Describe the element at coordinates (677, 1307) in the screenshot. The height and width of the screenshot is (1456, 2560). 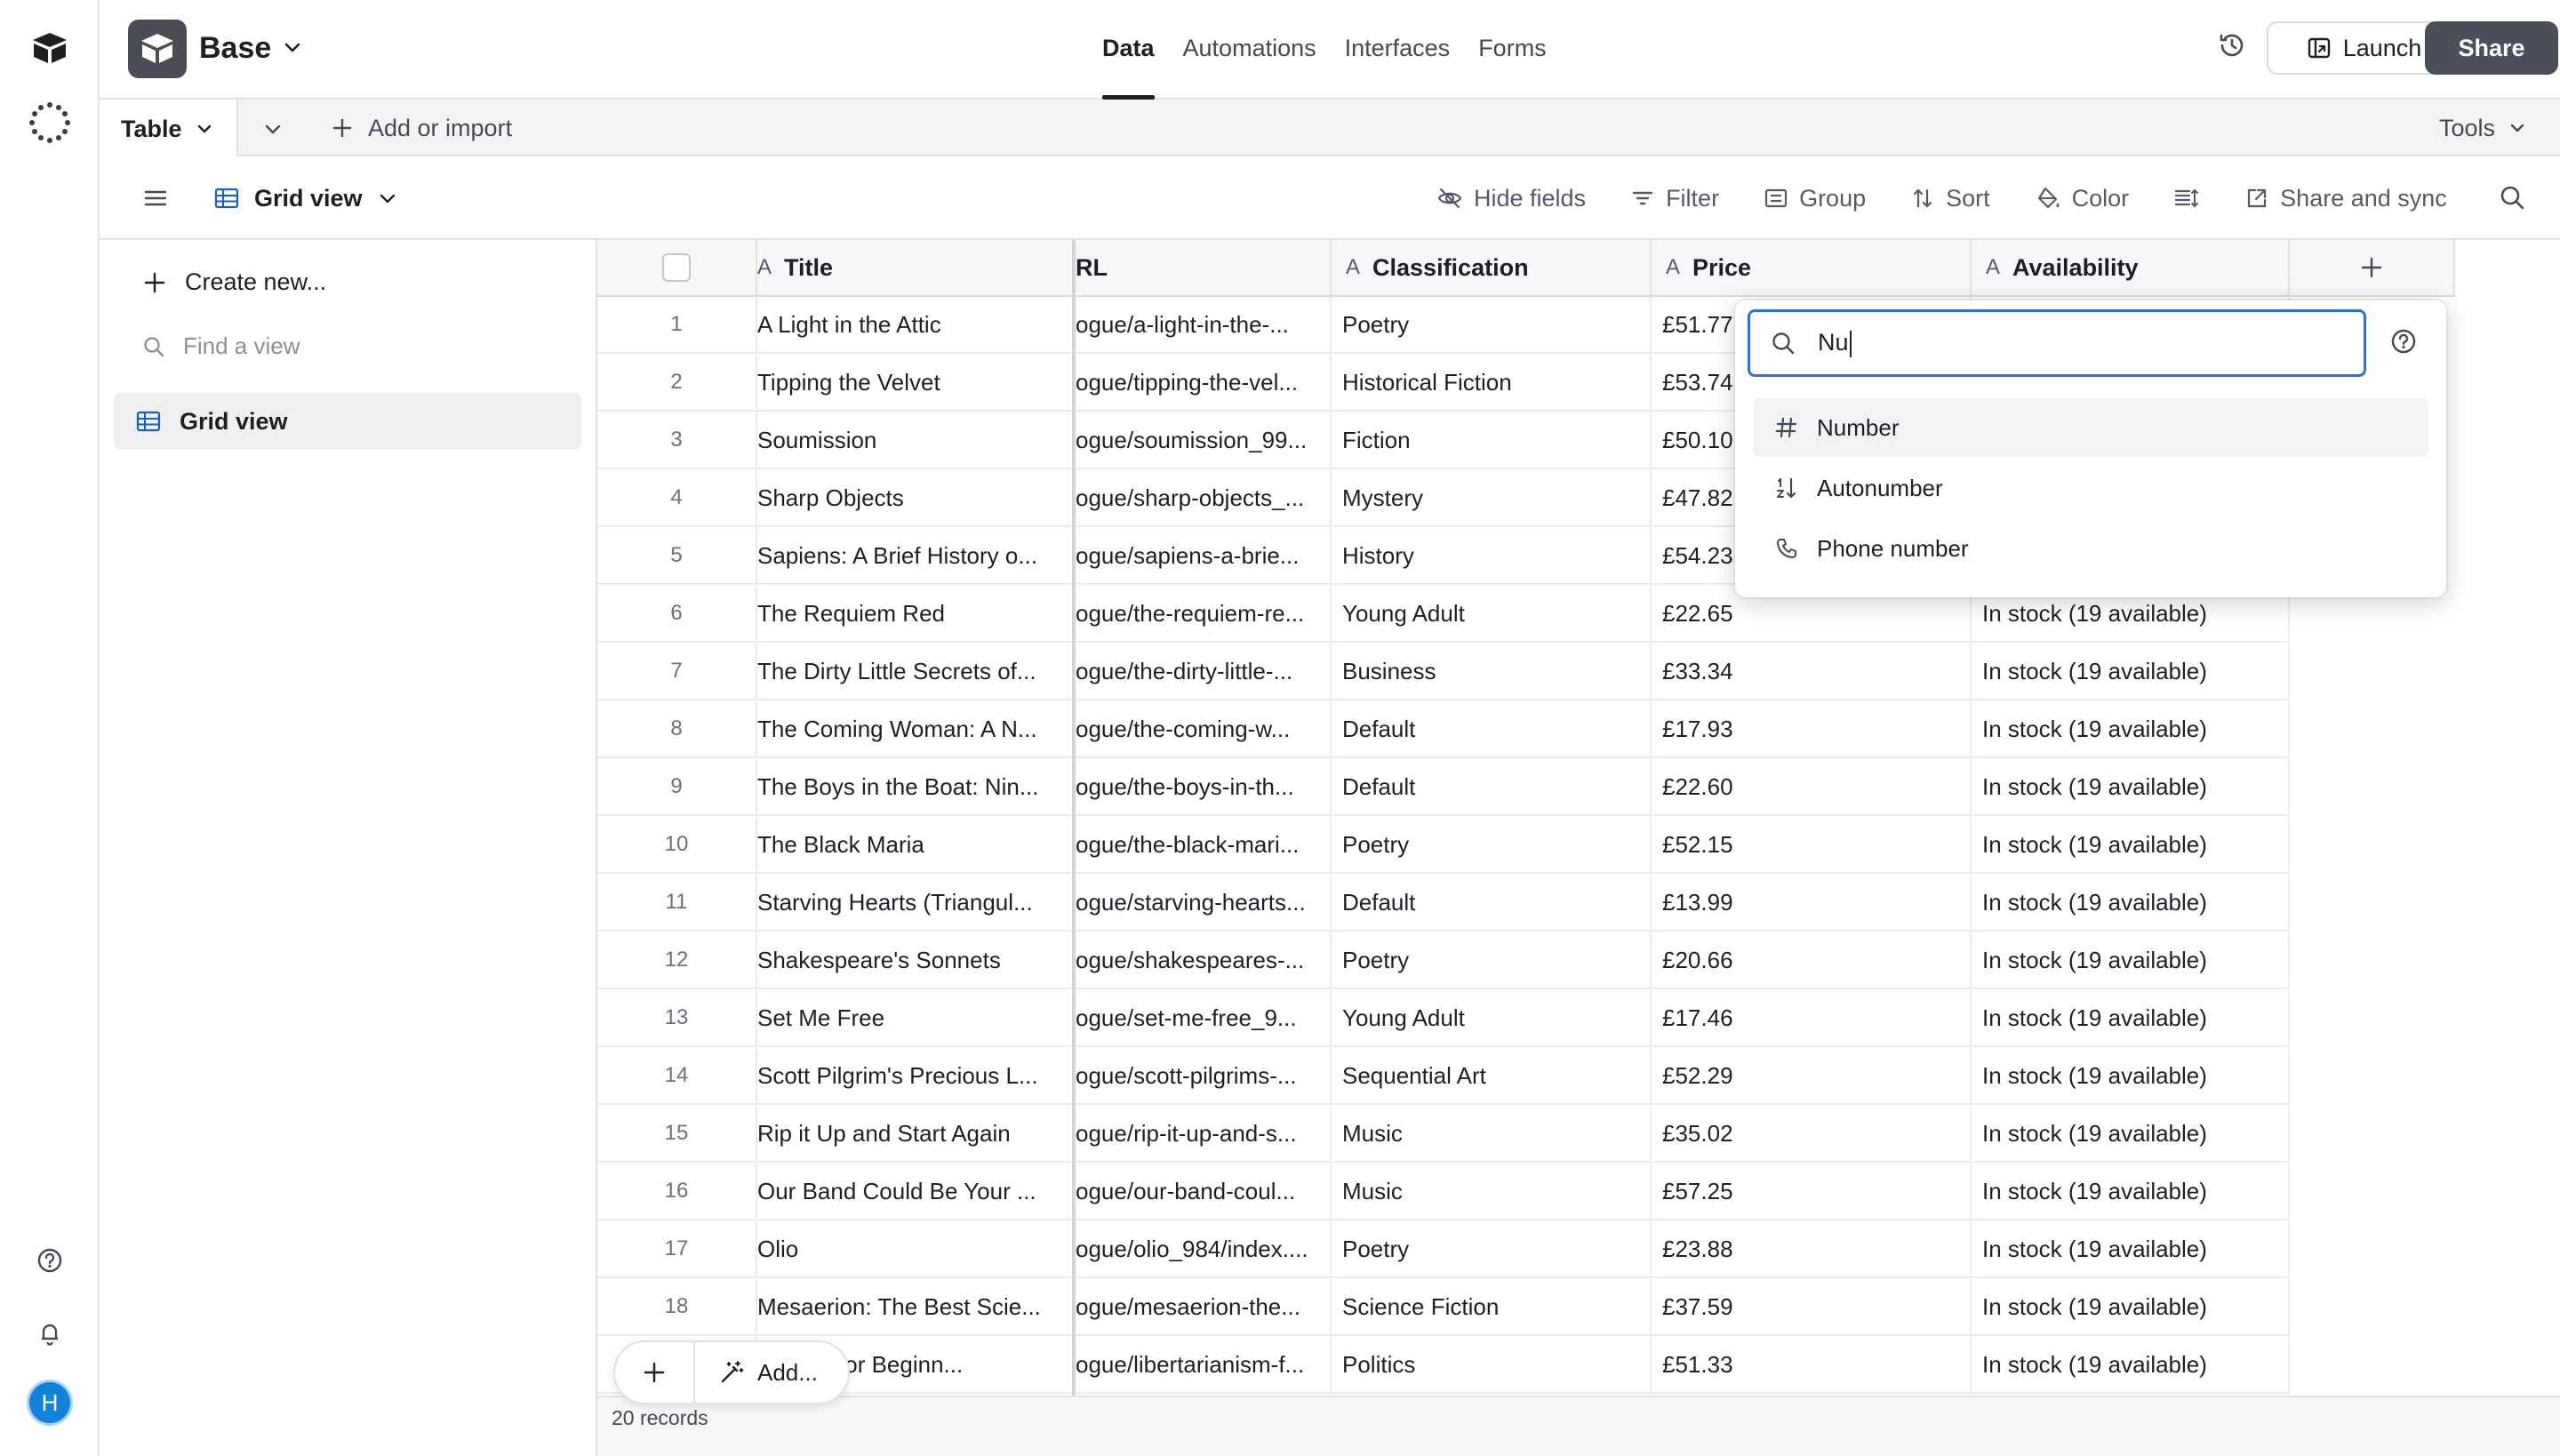
I see `row-number: 18` at that location.